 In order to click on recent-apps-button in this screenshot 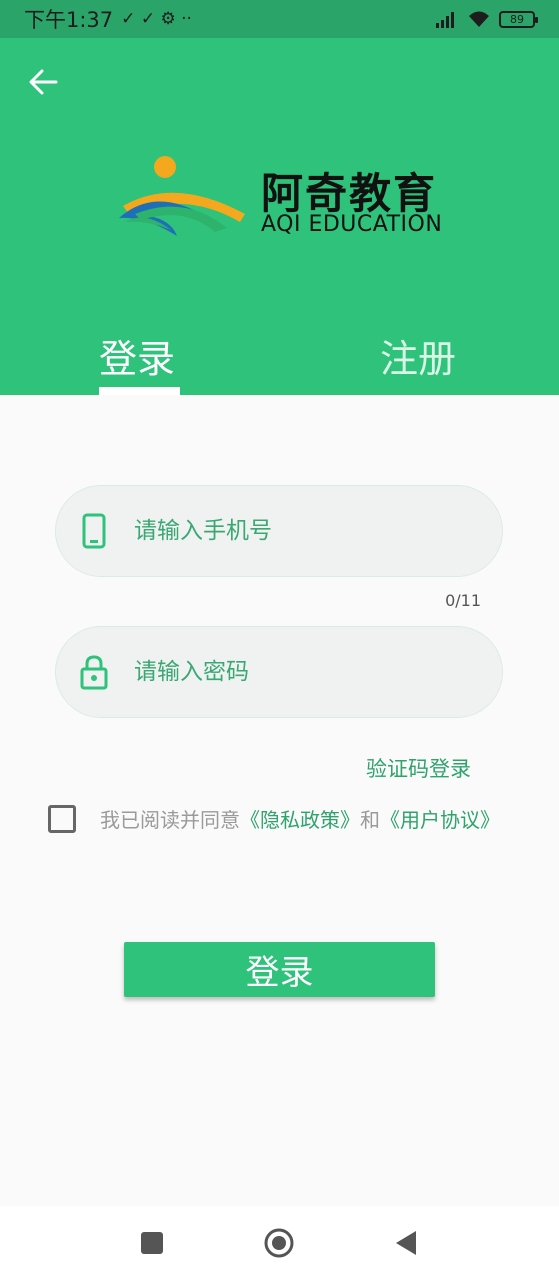, I will do `click(152, 1243)`.